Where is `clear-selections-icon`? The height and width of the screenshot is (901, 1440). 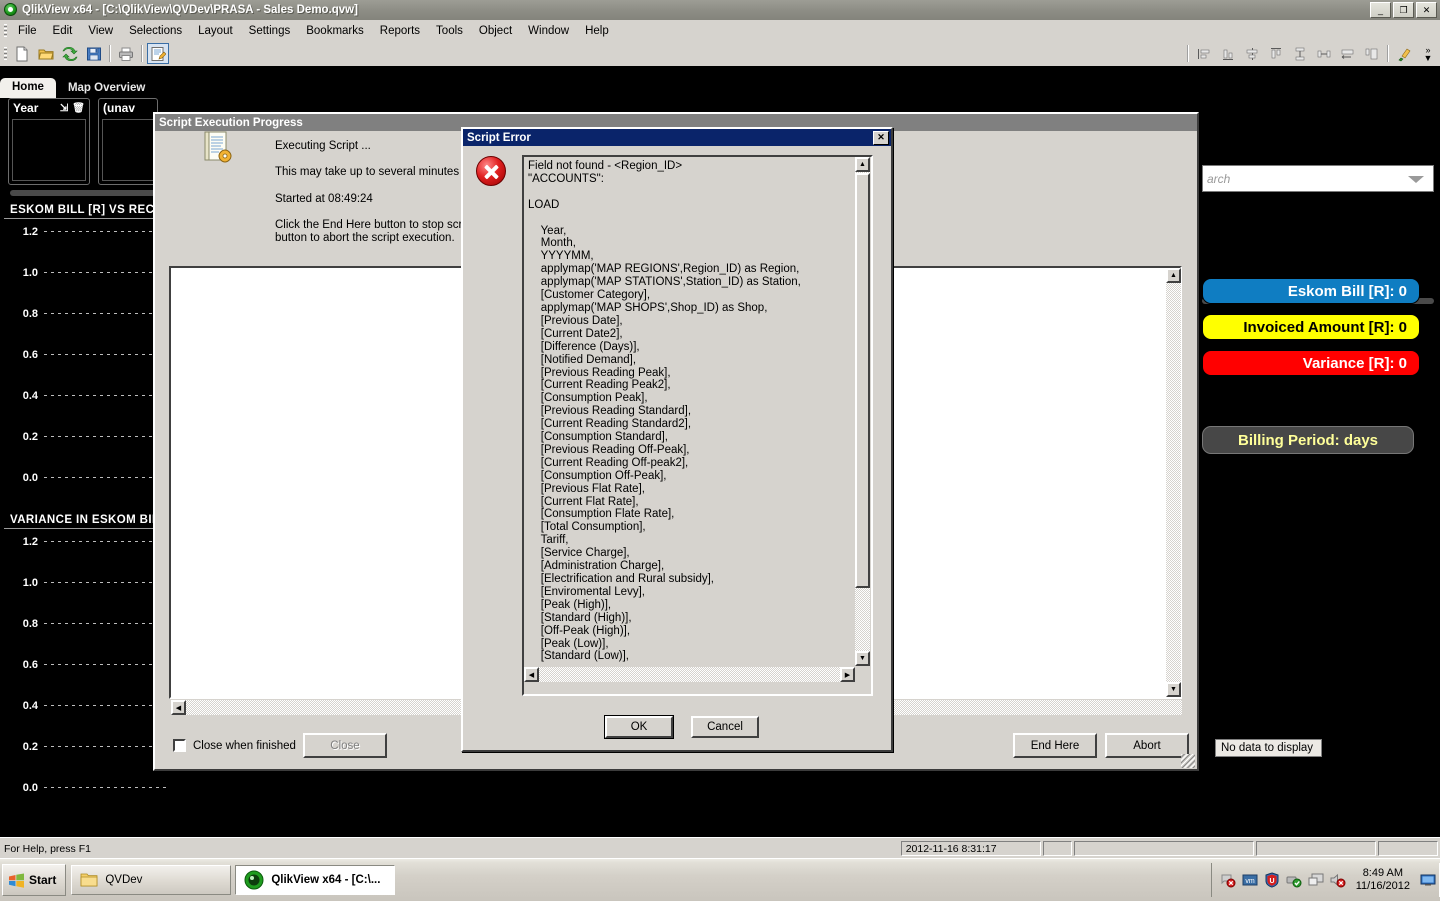
clear-selections-icon is located at coordinates (1404, 53).